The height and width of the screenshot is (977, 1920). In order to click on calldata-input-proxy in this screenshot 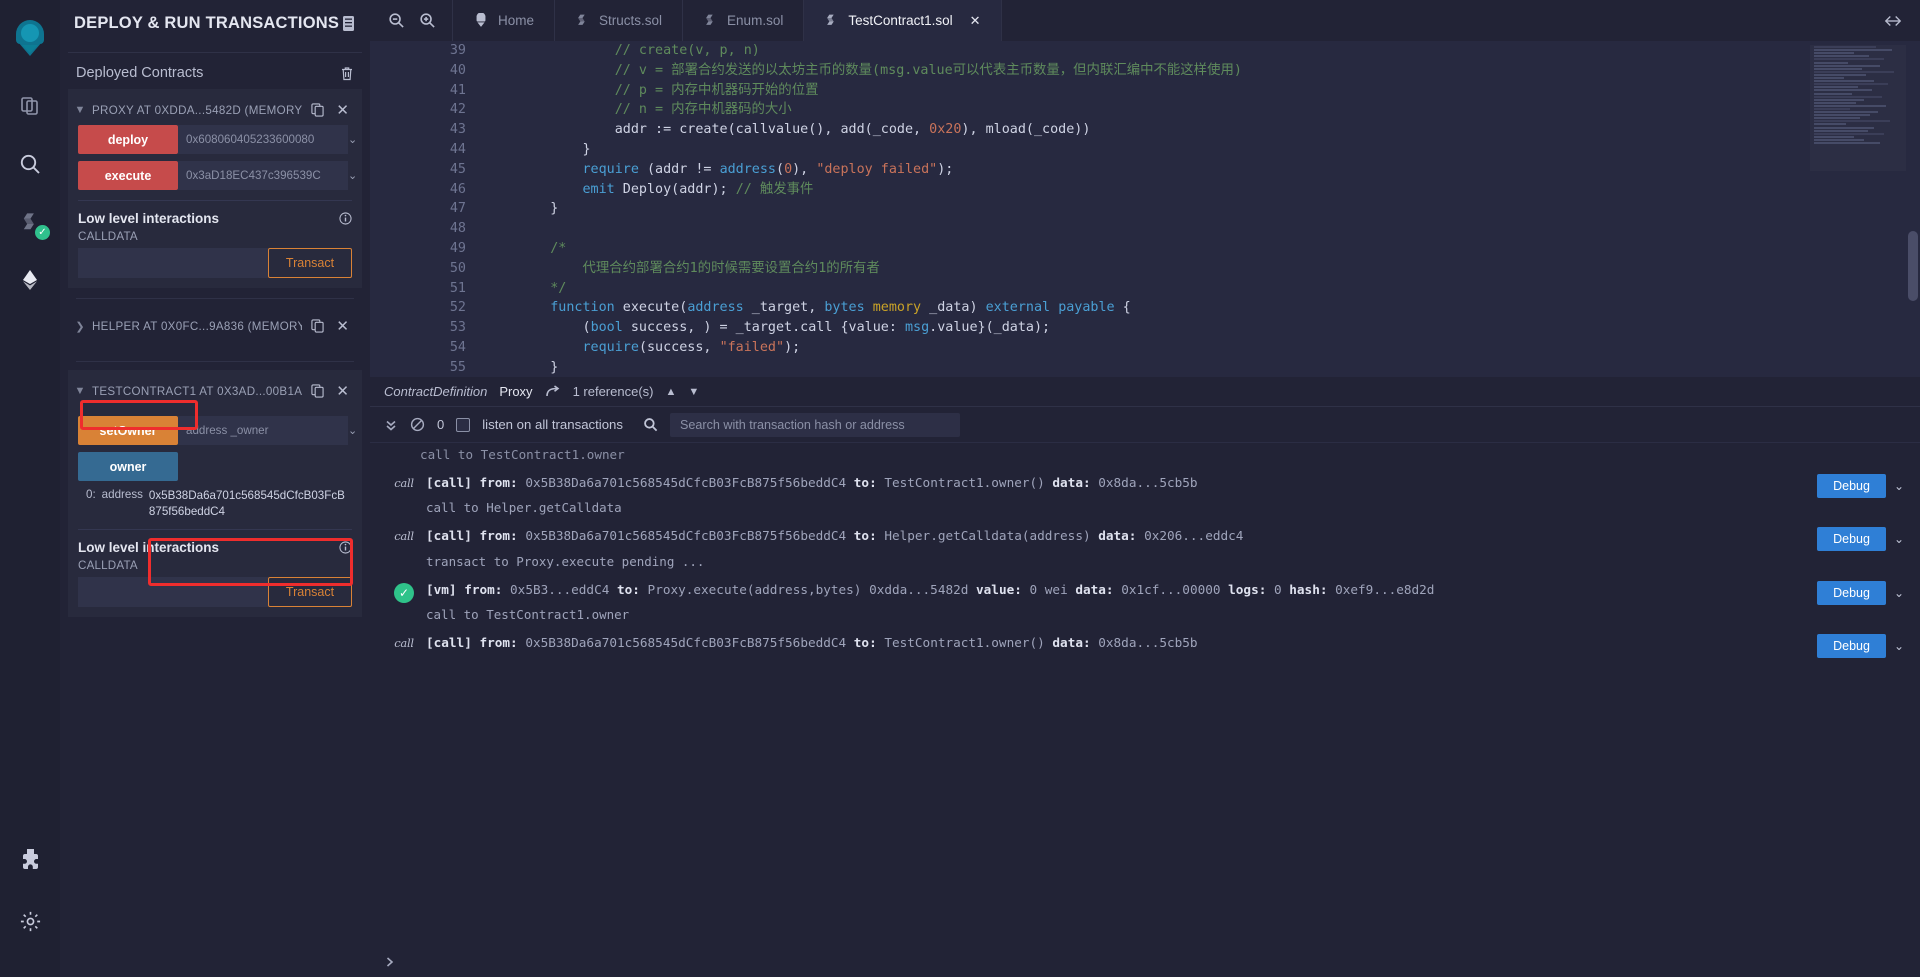, I will do `click(173, 263)`.